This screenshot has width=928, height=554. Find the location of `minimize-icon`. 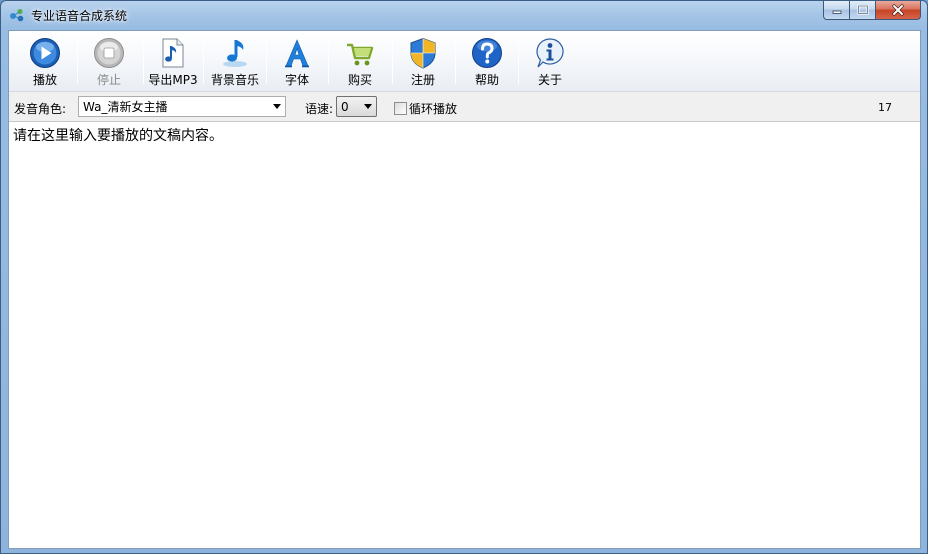

minimize-icon is located at coordinates (836, 12).